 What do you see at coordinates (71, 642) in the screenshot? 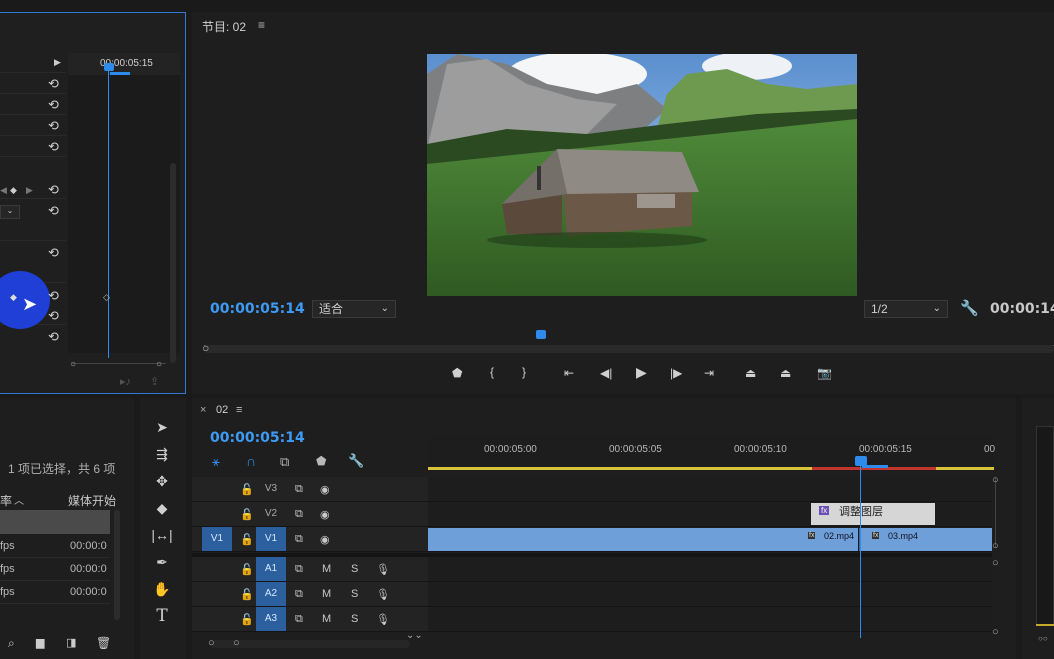
I see `new-item-icon: ◨` at bounding box center [71, 642].